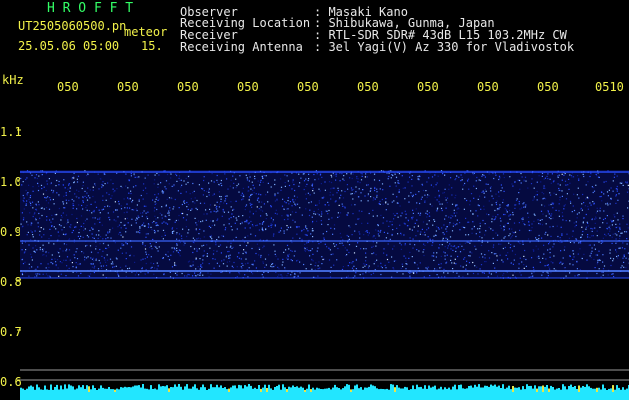 The width and height of the screenshot is (629, 400). I want to click on signal-strength-trace, so click(324, 392).